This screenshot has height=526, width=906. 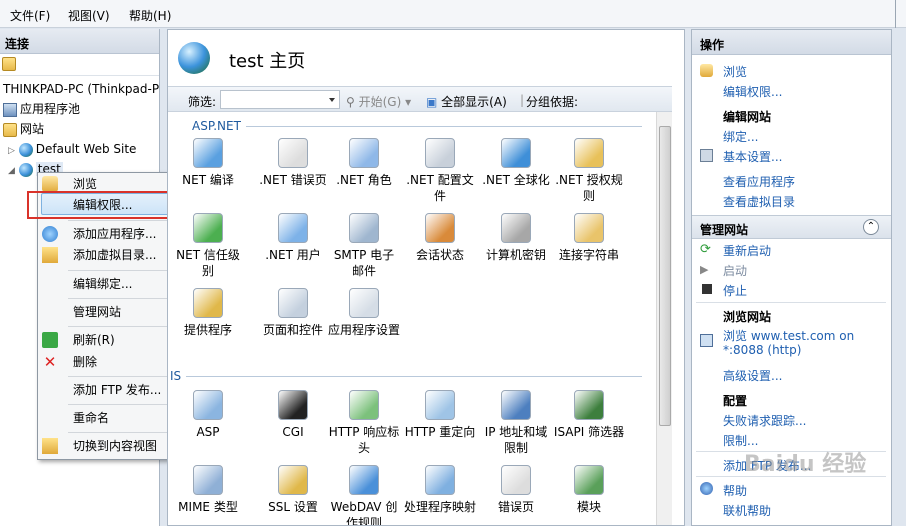 What do you see at coordinates (439, 255) in the screenshot?
I see `feature-label: 会话状态` at bounding box center [439, 255].